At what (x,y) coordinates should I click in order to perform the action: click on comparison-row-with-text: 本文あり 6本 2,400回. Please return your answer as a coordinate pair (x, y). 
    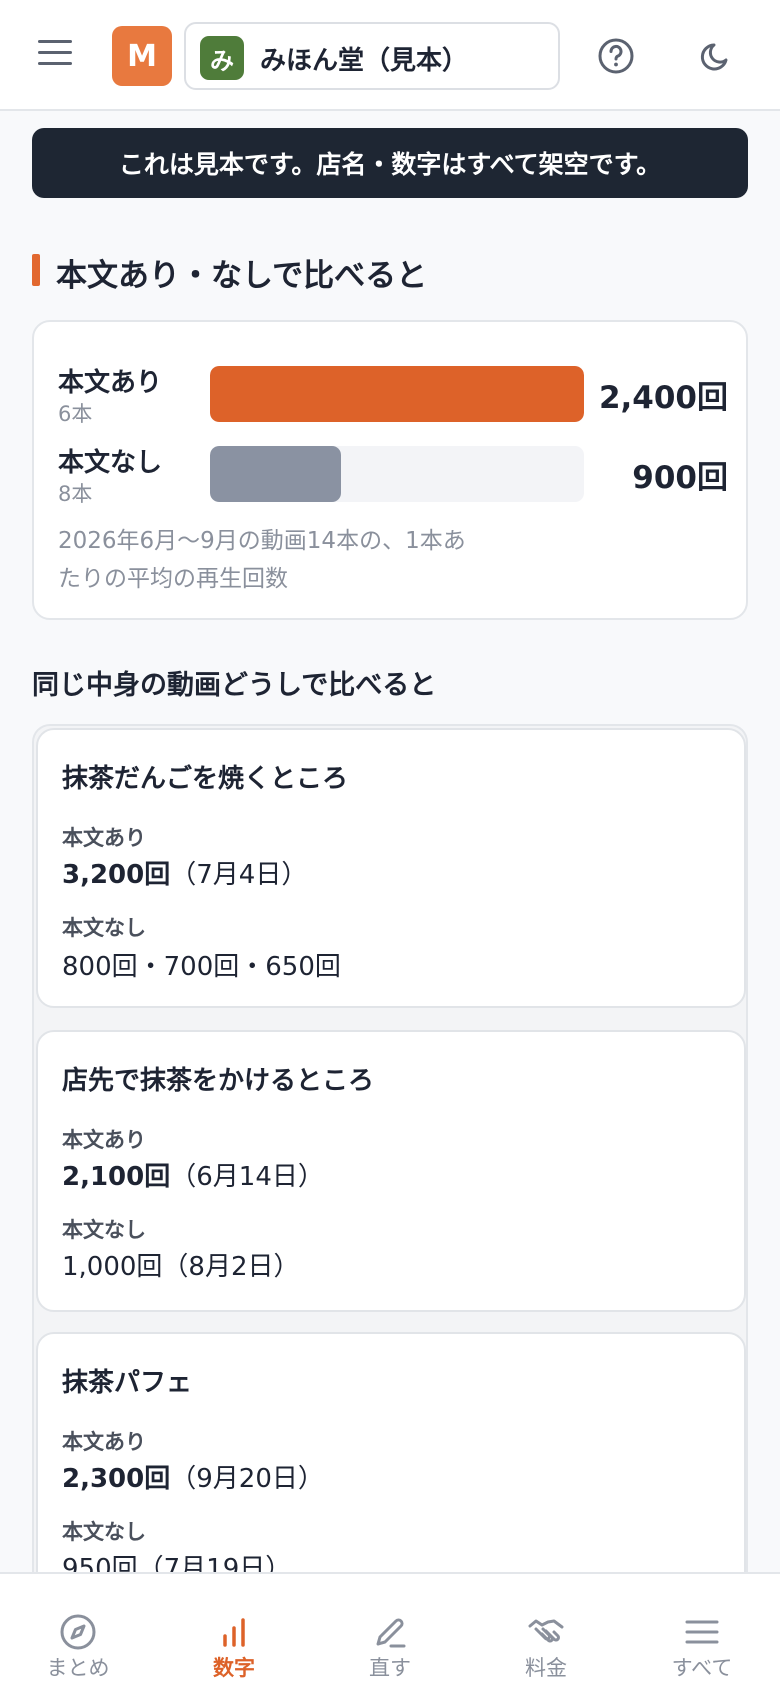
    Looking at the image, I should click on (393, 394).